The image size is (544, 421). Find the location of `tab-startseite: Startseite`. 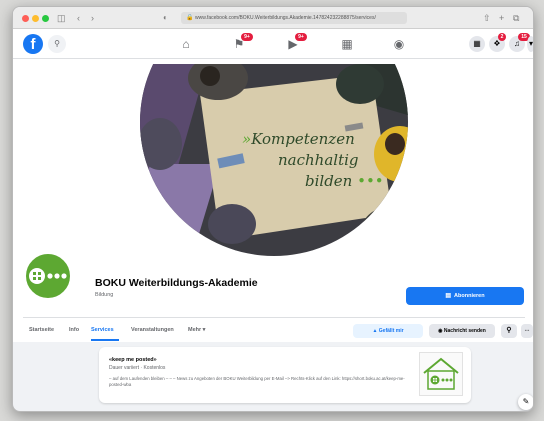

tab-startseite: Startseite is located at coordinates (41, 330).